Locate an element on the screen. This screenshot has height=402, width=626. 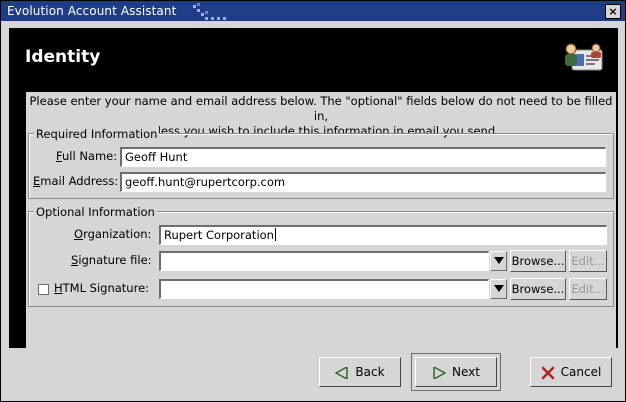
cancel-button: Cancel is located at coordinates (571, 372).